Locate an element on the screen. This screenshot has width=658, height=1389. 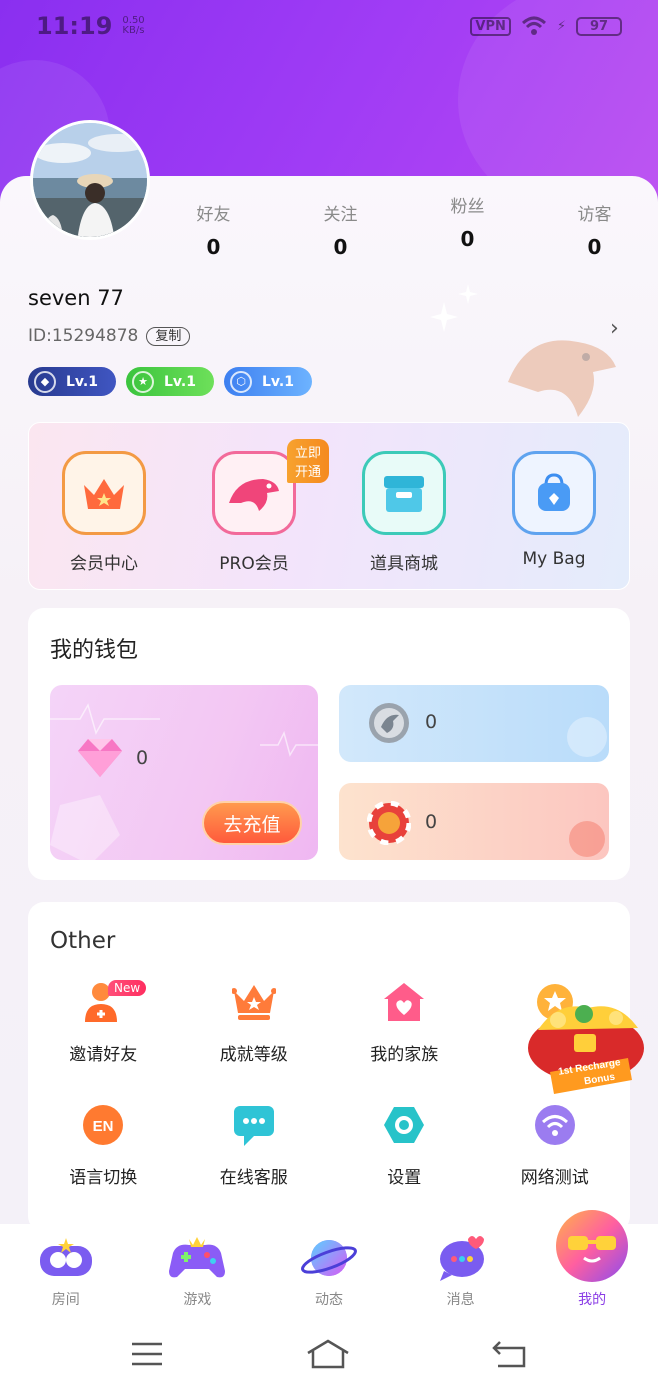
bag-icon is located at coordinates (554, 493).